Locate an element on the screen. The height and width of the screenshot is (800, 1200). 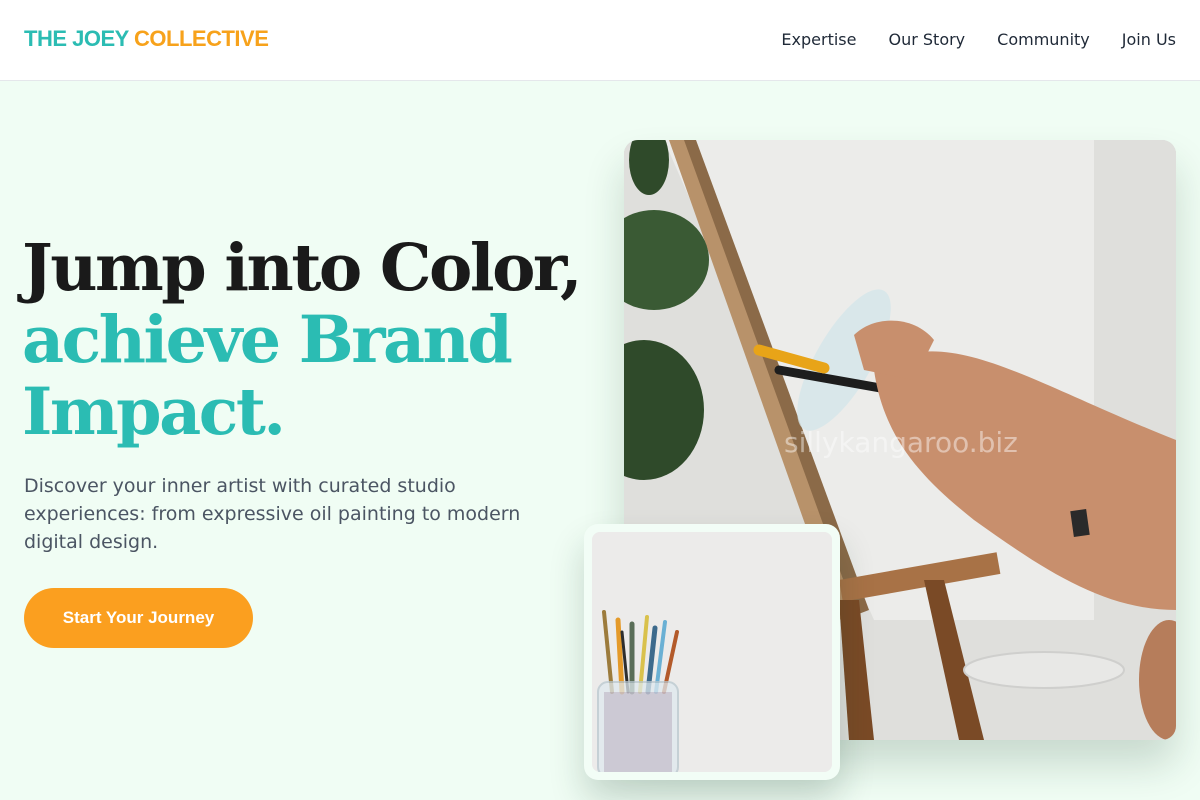
nav-link-our-story: Our Story is located at coordinates (926, 39).